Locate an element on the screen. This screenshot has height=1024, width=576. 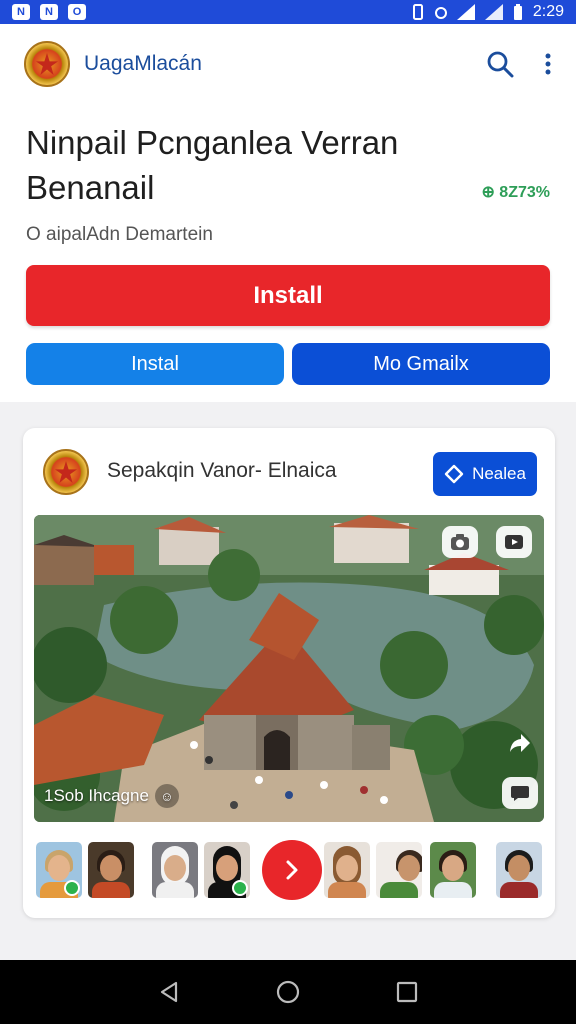
instal-button: Instal is located at coordinates (155, 364).